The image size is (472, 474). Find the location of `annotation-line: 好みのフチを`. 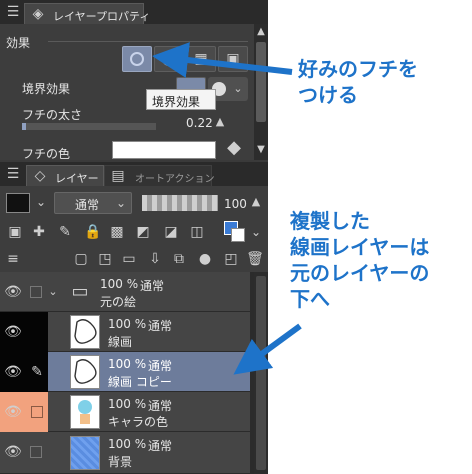

annotation-line: 好みのフチを is located at coordinates (358, 69).